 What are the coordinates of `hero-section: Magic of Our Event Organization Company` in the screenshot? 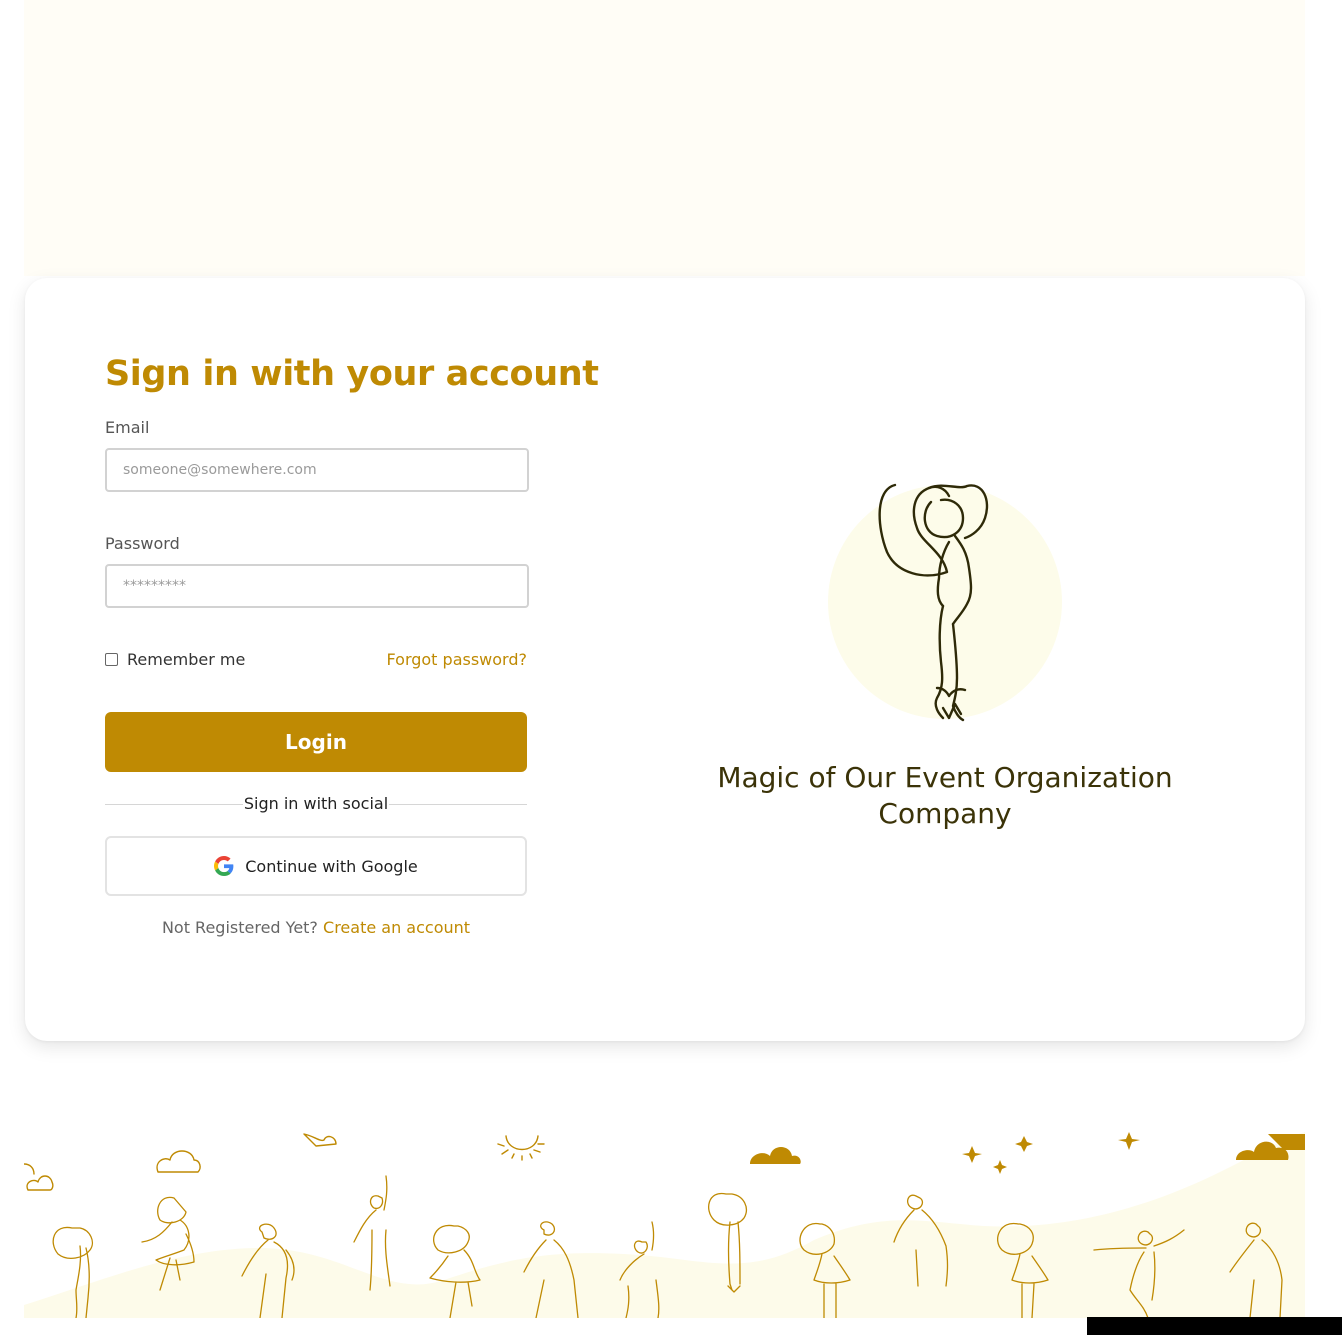 It's located at (945, 658).